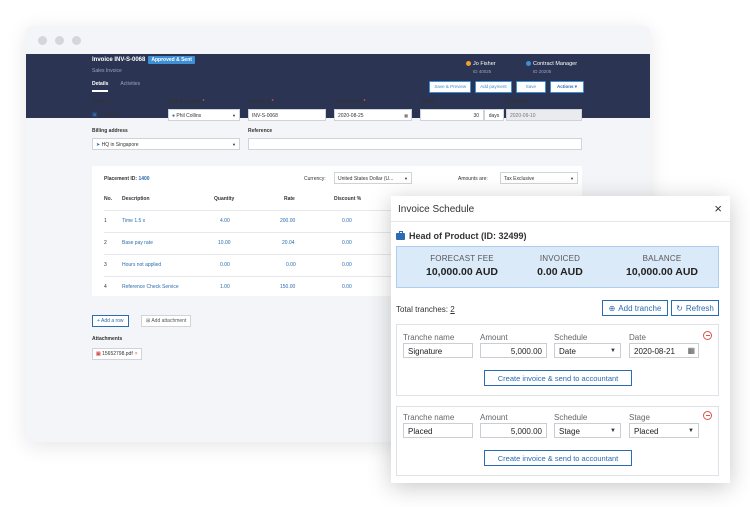  I want to click on tranche-stage-select: Placed ▼, so click(664, 430).